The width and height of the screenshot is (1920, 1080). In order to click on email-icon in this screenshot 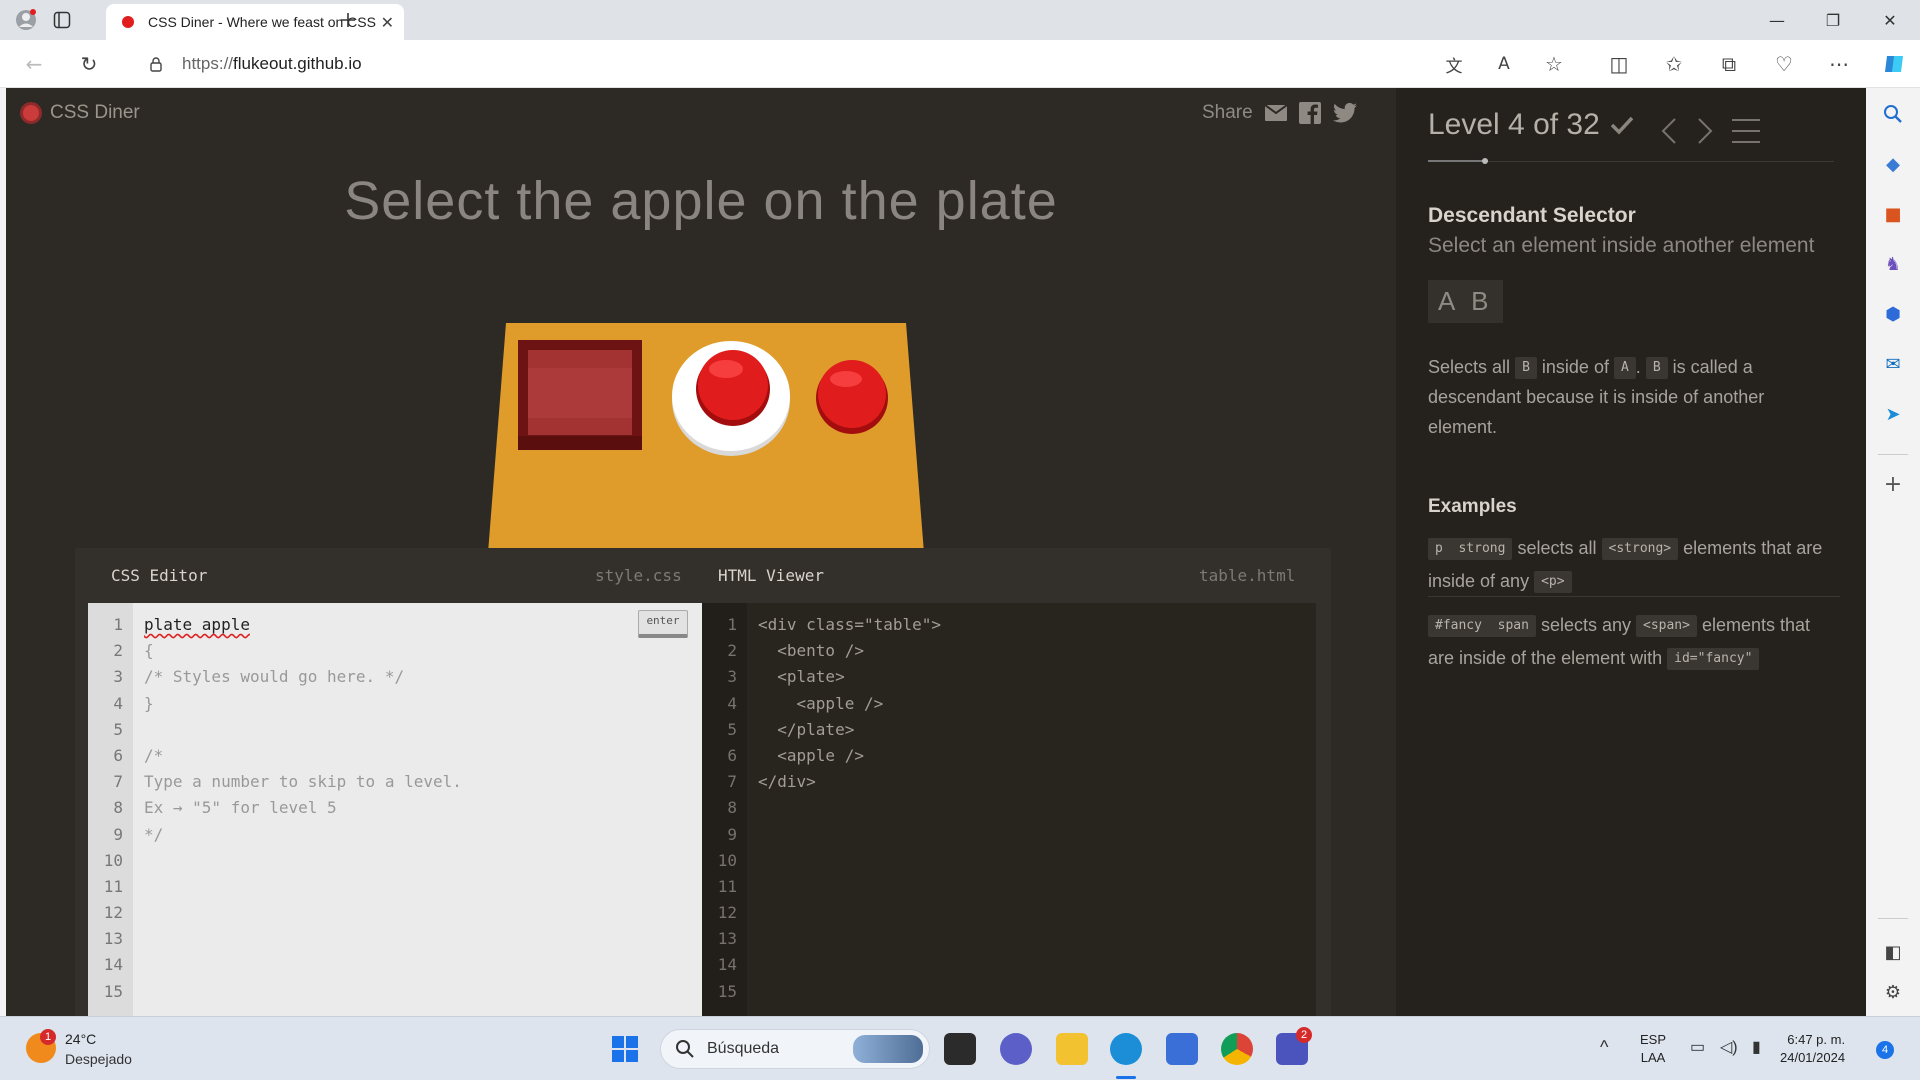, I will do `click(1275, 113)`.